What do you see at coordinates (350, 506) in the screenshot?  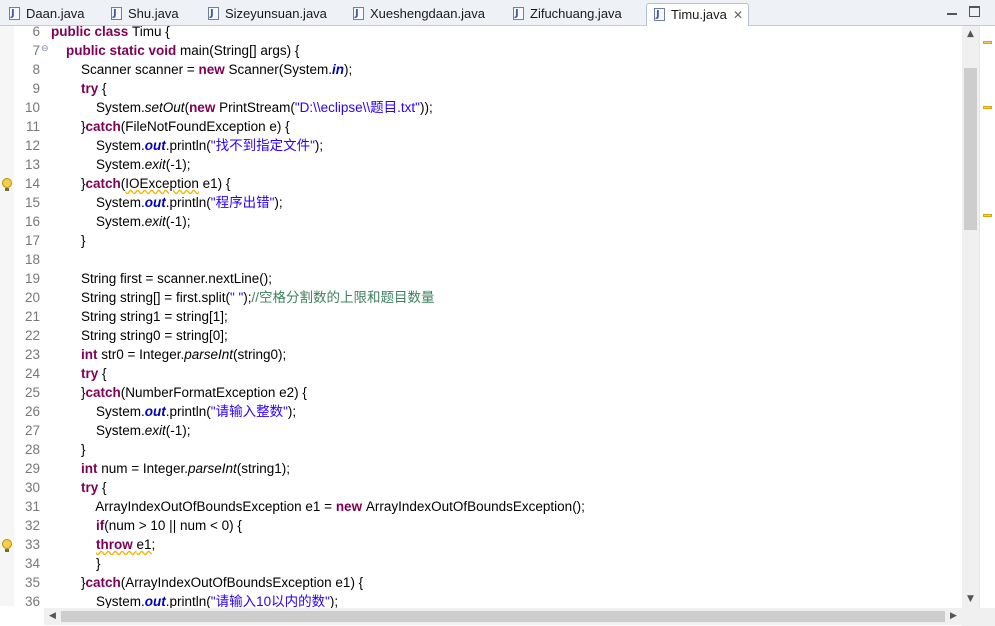 I see `code-token: new` at bounding box center [350, 506].